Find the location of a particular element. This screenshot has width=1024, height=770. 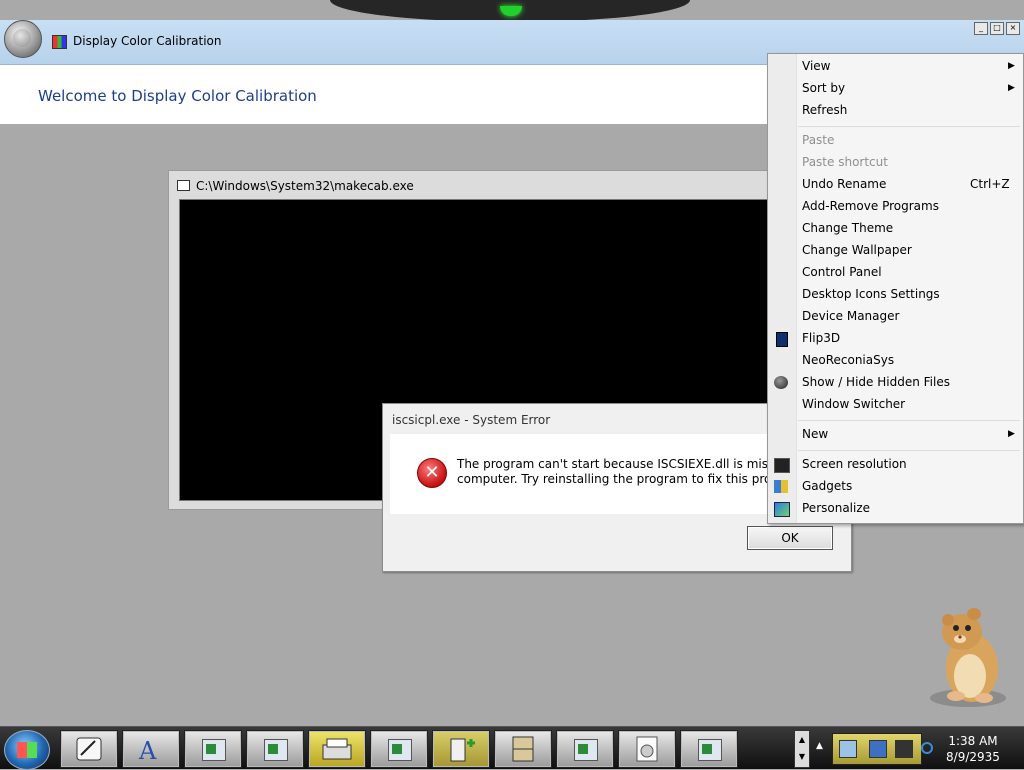

undo-shortcut: Ctrl+Z is located at coordinates (990, 184).